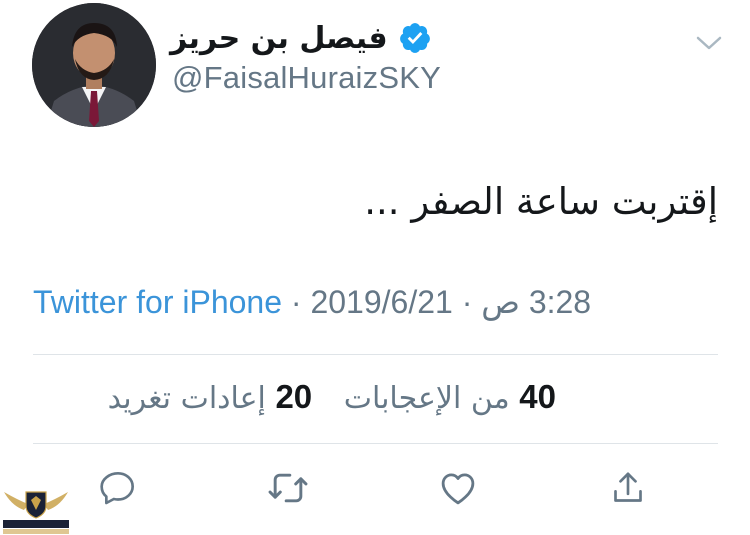 This screenshot has height=535, width=750. What do you see at coordinates (306, 78) in the screenshot?
I see `user-handle: @FaisalHuraizSKY` at bounding box center [306, 78].